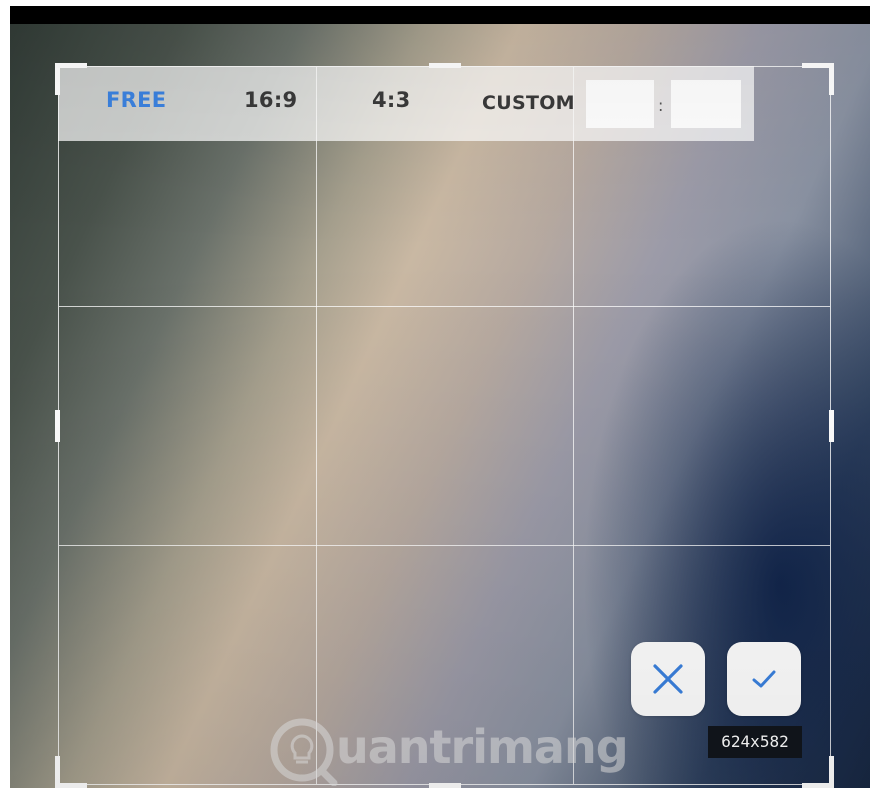  I want to click on confirm-crop-button, so click(764, 679).